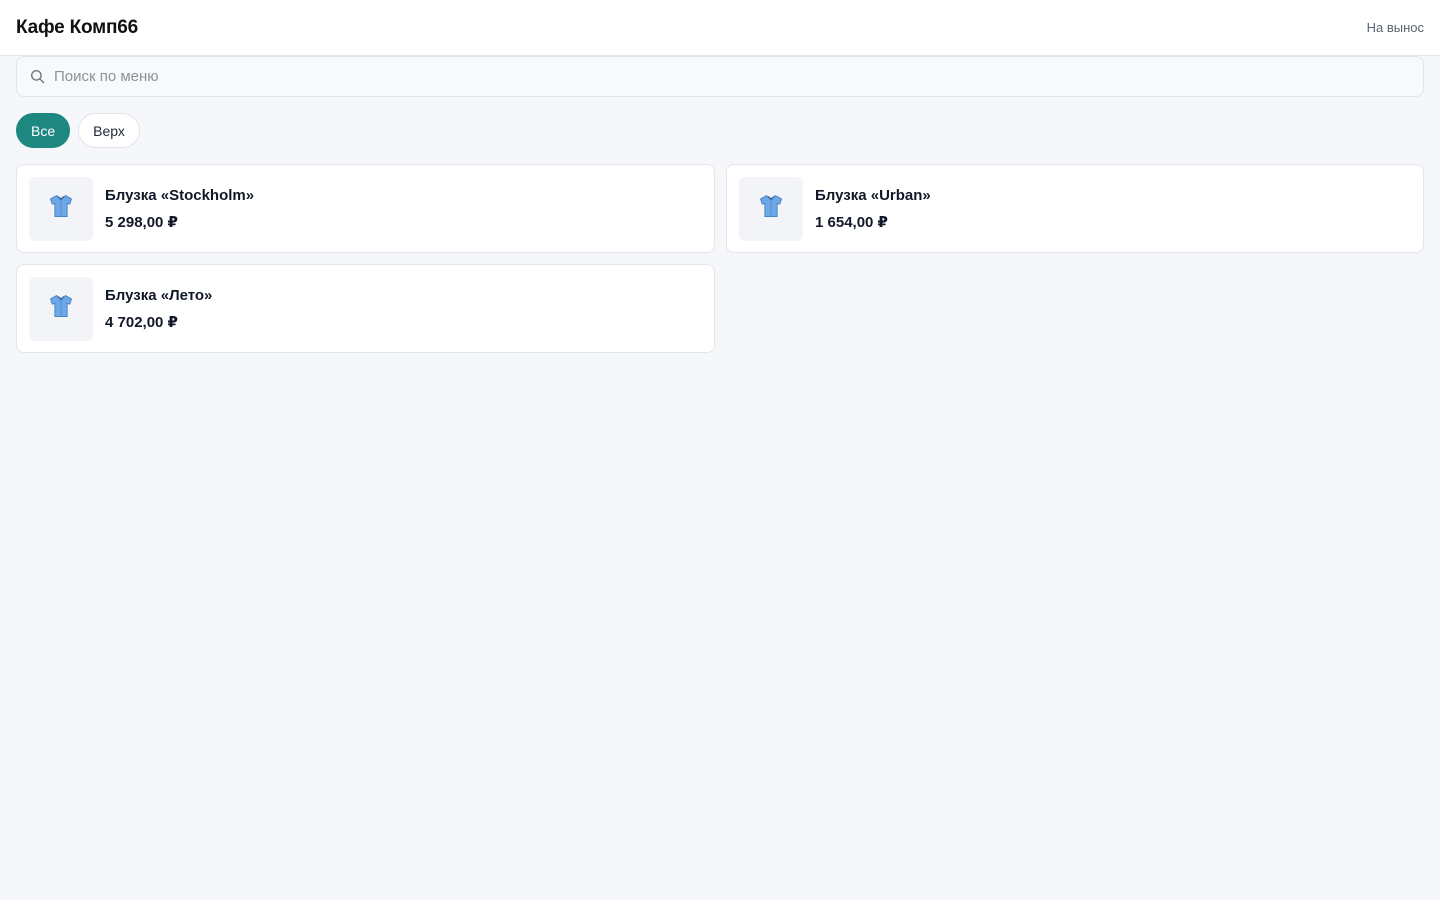  I want to click on product-info: Блузка «Лето» 4 702,00 ₽, so click(158, 309).